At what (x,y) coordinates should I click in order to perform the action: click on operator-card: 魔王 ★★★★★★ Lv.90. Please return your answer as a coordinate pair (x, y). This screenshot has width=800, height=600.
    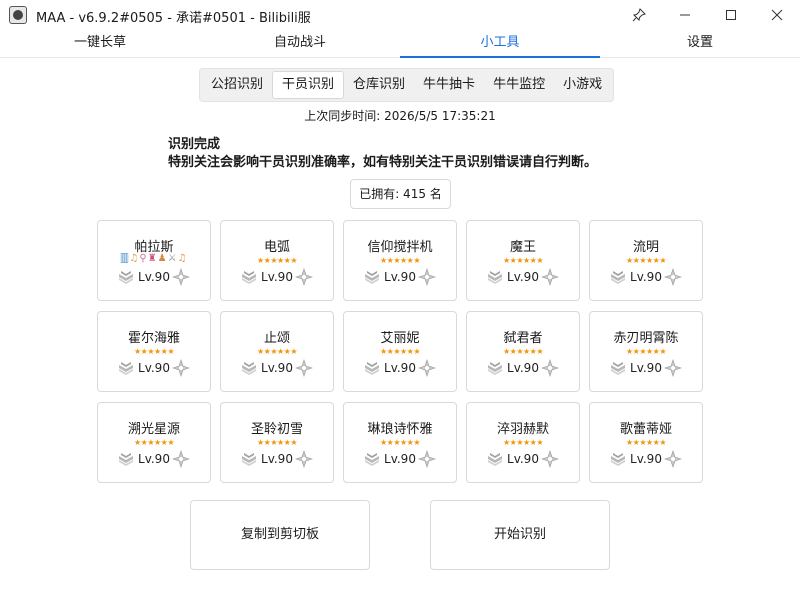
    Looking at the image, I should click on (523, 260).